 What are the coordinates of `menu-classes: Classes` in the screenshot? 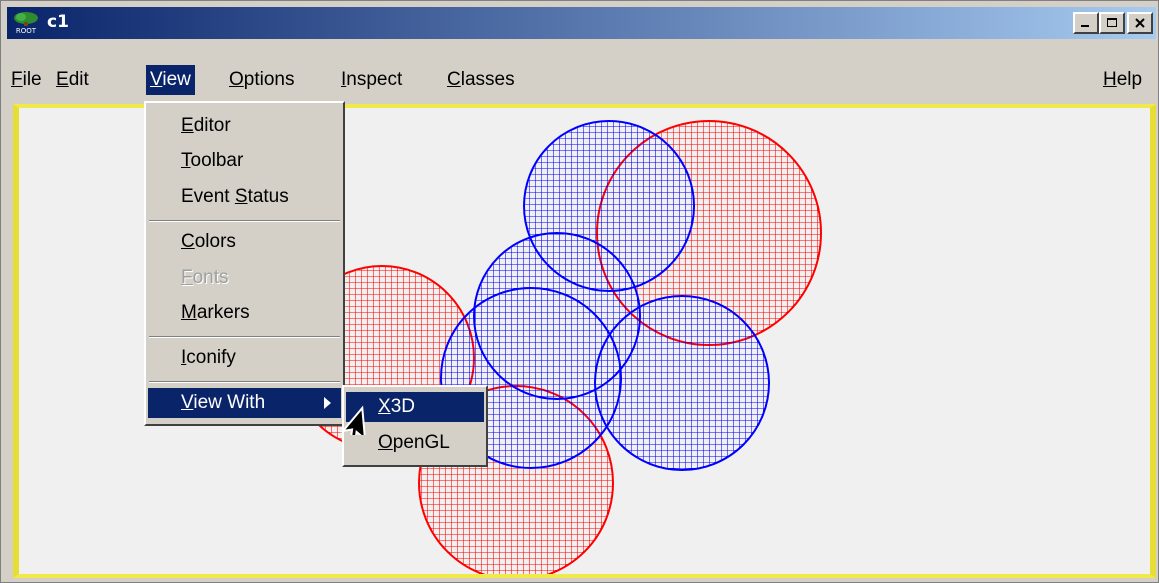 It's located at (481, 80).